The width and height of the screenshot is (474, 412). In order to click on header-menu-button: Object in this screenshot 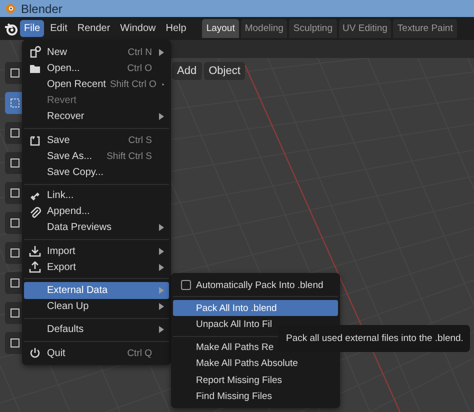, I will do `click(225, 71)`.